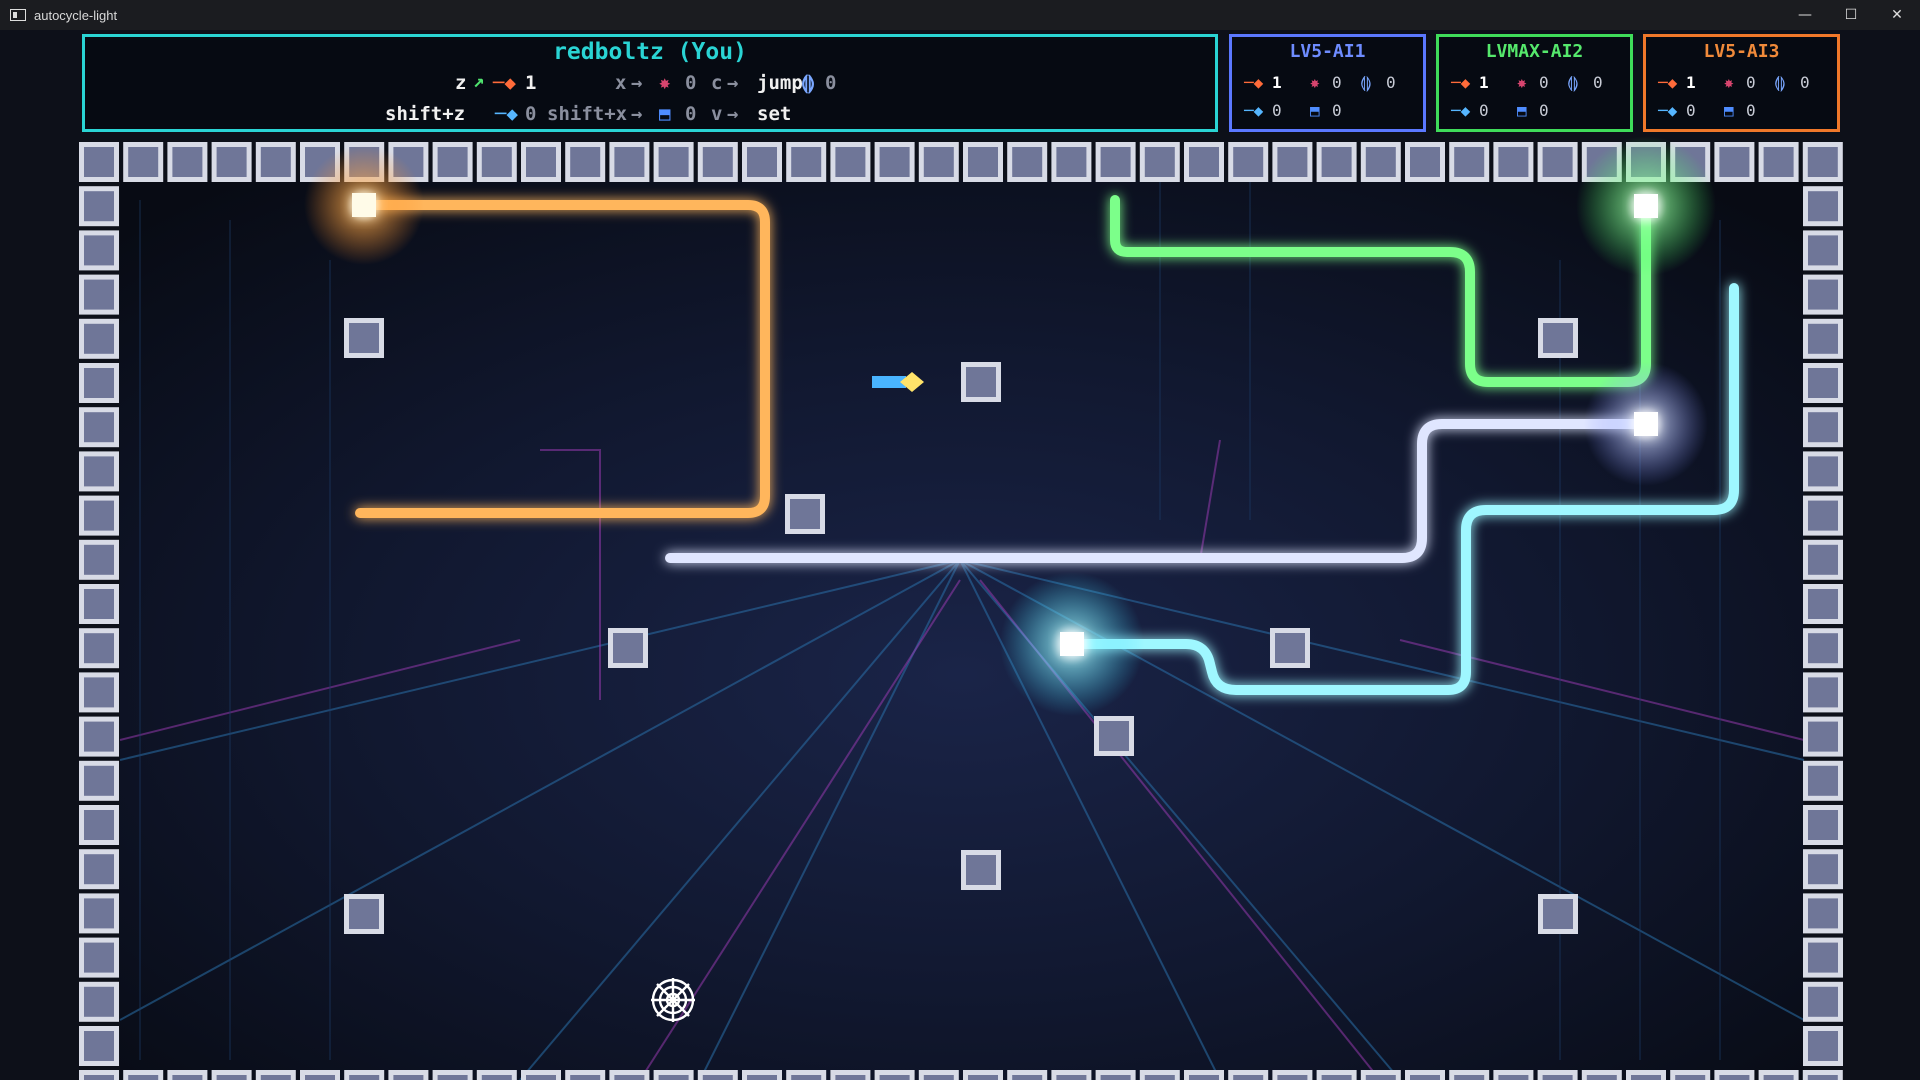 The width and height of the screenshot is (1920, 1080). Describe the element at coordinates (621, 83) in the screenshot. I see `key-x-label: x` at that location.